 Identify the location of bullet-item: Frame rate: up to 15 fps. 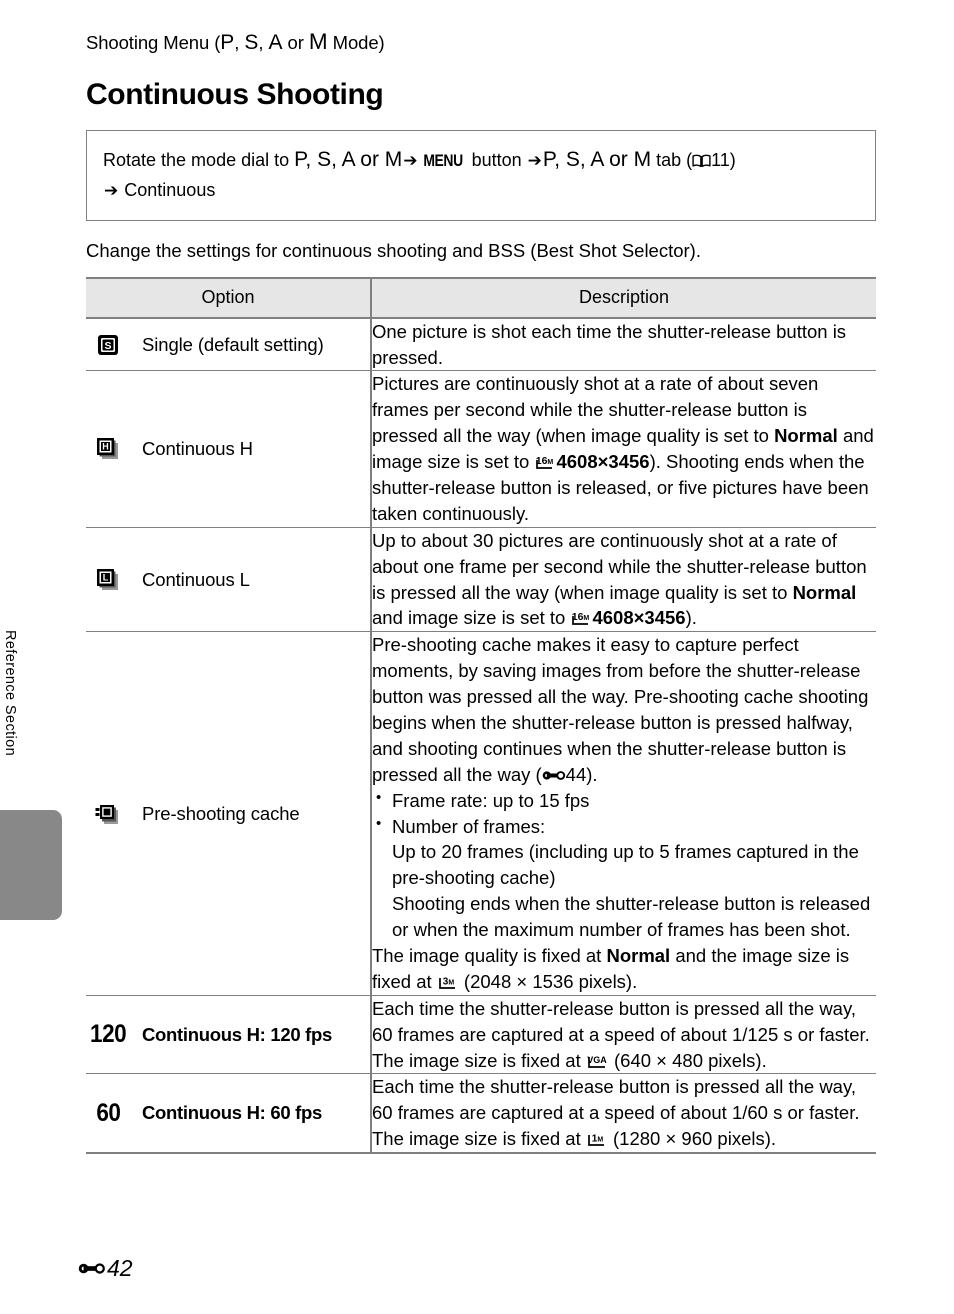
(624, 800).